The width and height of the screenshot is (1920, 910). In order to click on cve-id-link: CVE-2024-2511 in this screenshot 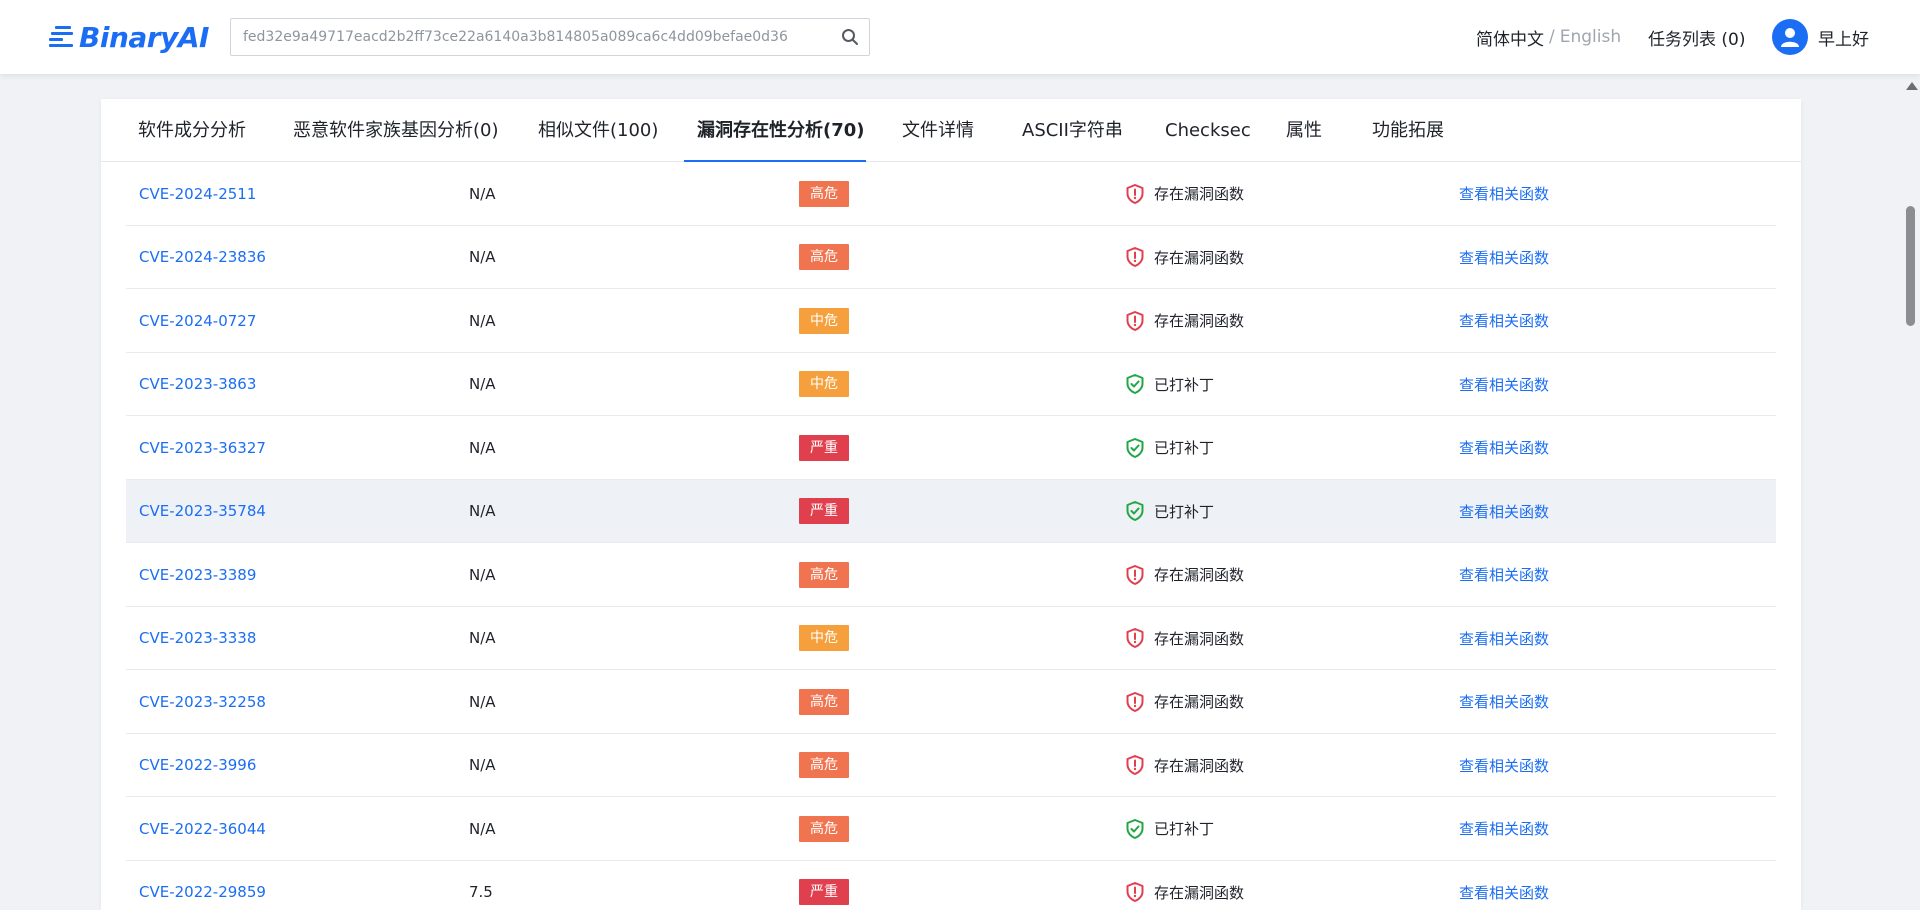, I will do `click(197, 193)`.